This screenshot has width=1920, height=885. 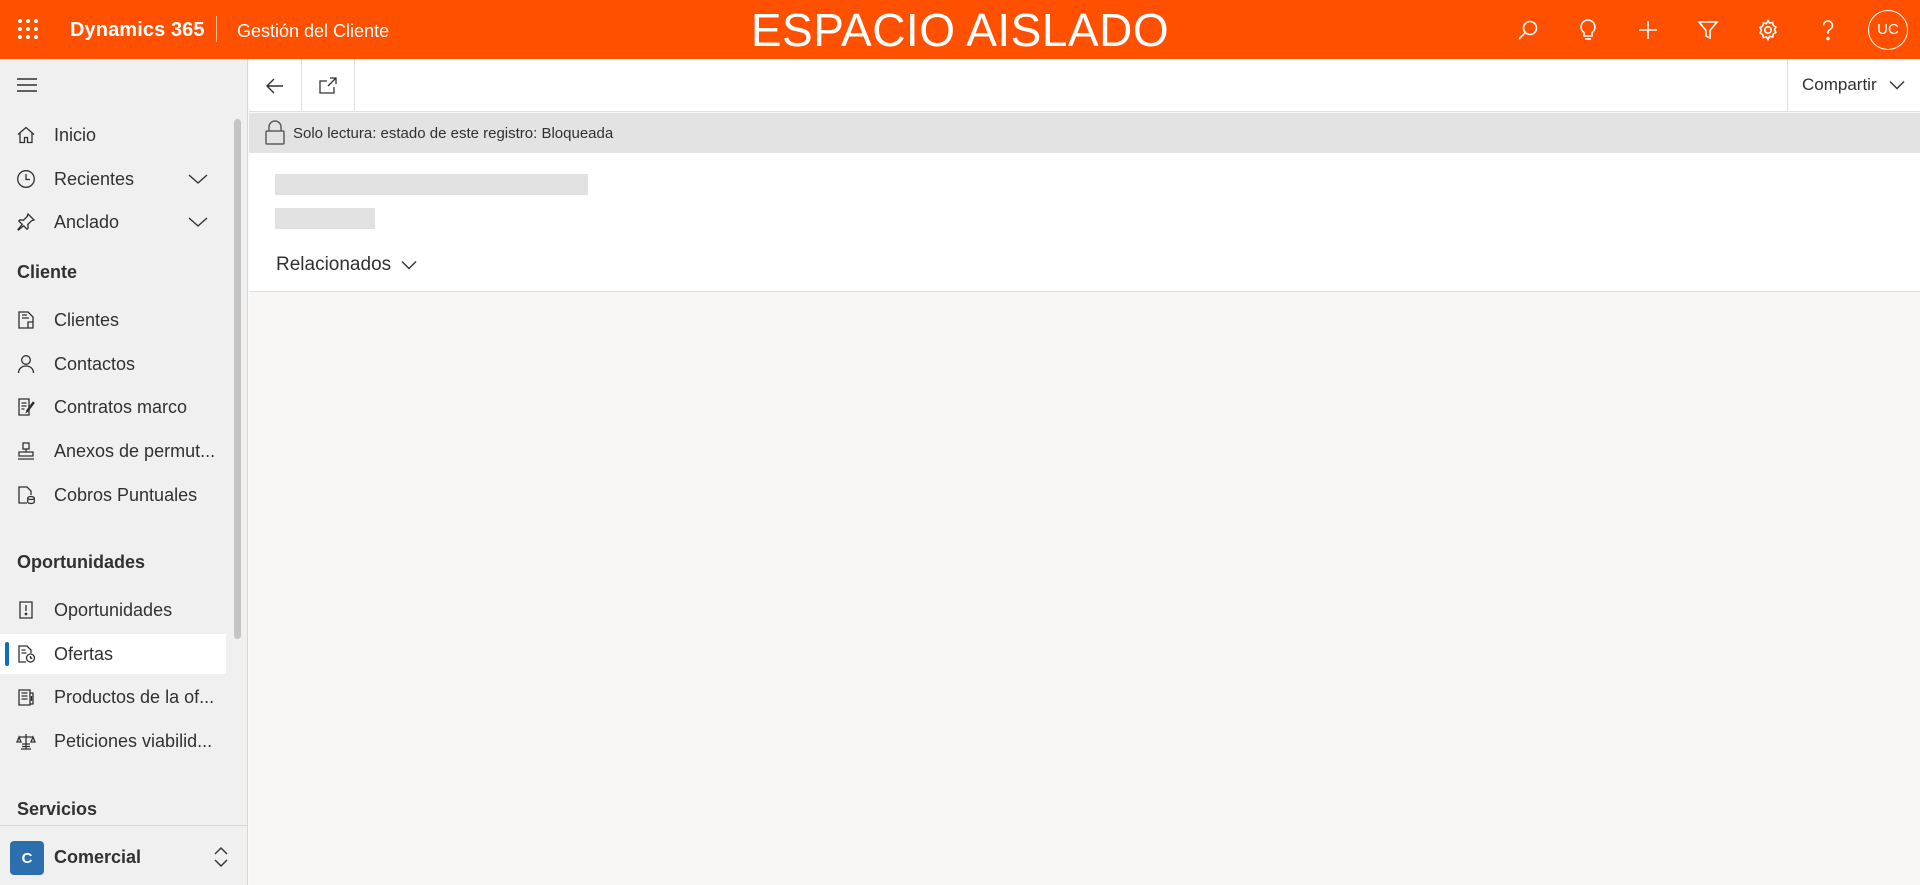 I want to click on sidebar-item-recientes: Recientes, so click(x=113, y=179).